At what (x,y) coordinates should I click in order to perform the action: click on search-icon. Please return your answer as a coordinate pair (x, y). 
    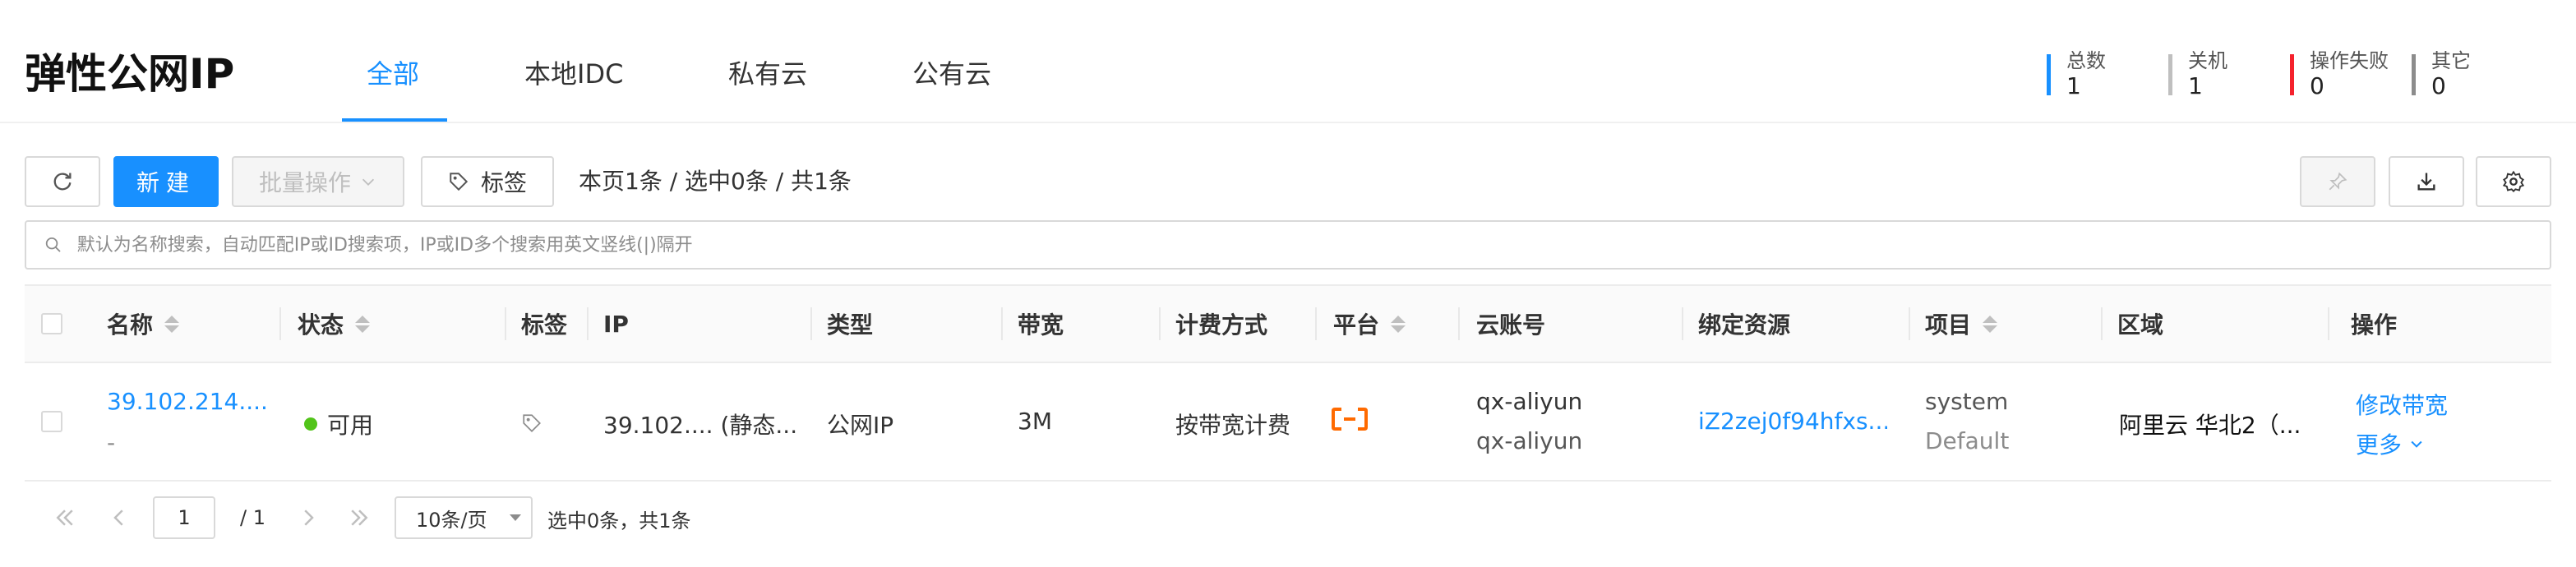
    Looking at the image, I should click on (53, 244).